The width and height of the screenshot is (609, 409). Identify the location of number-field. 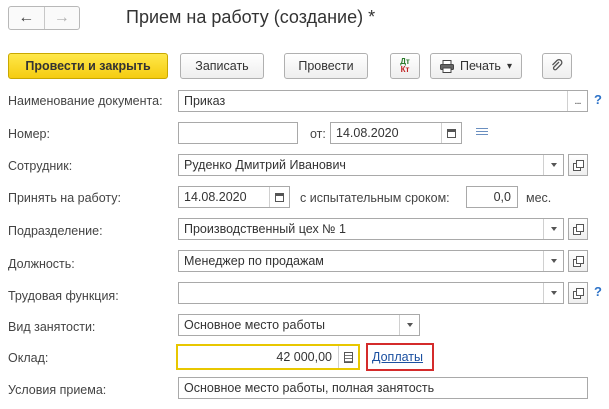
(238, 133).